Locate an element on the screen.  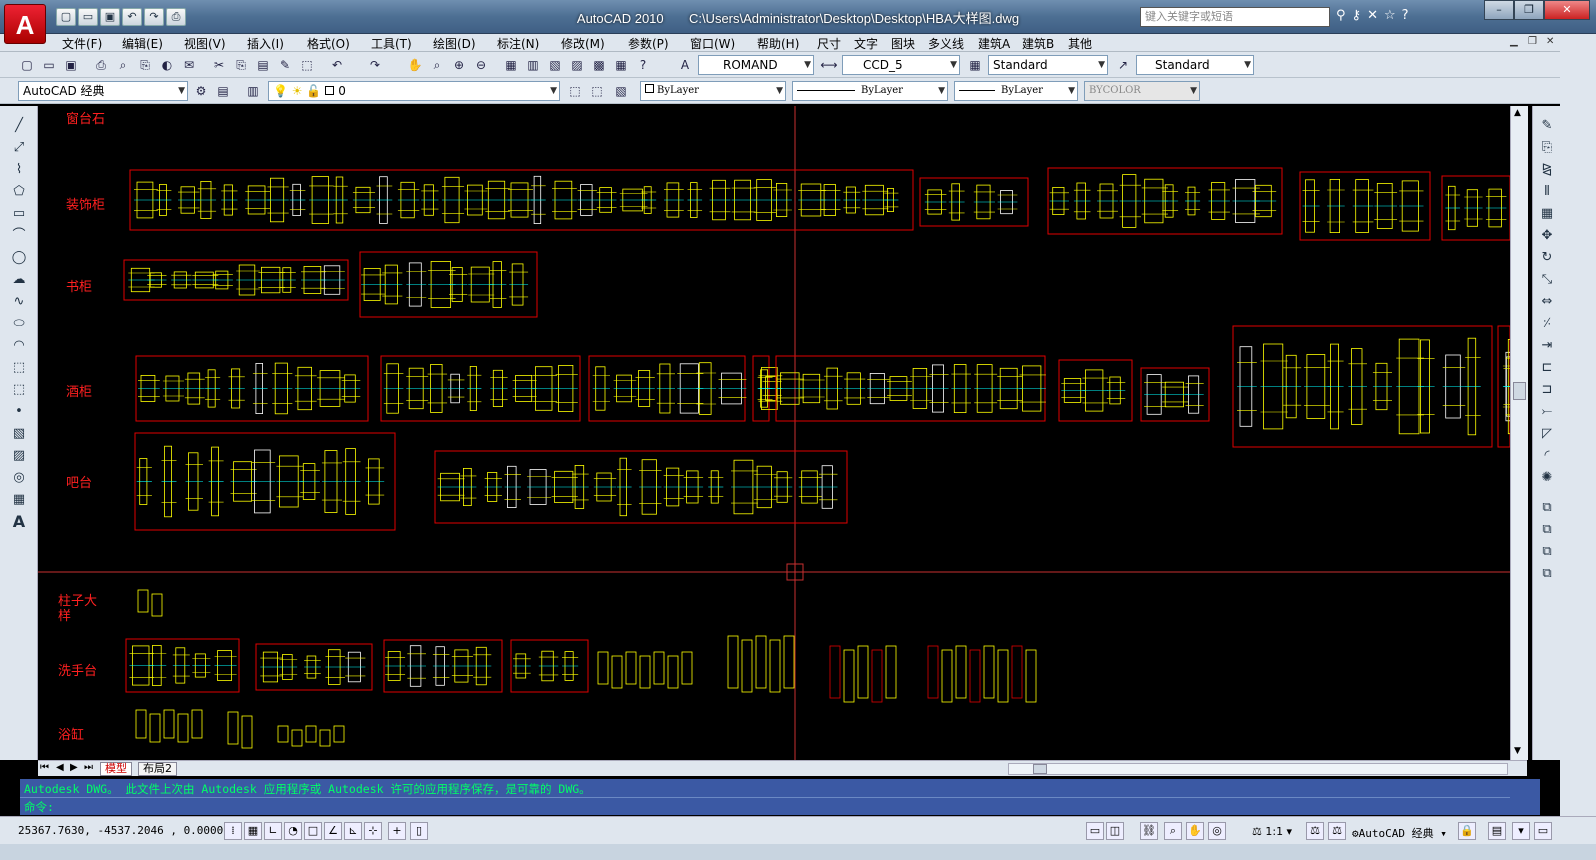
polyline-icon: ⌇ is located at coordinates (19, 170).